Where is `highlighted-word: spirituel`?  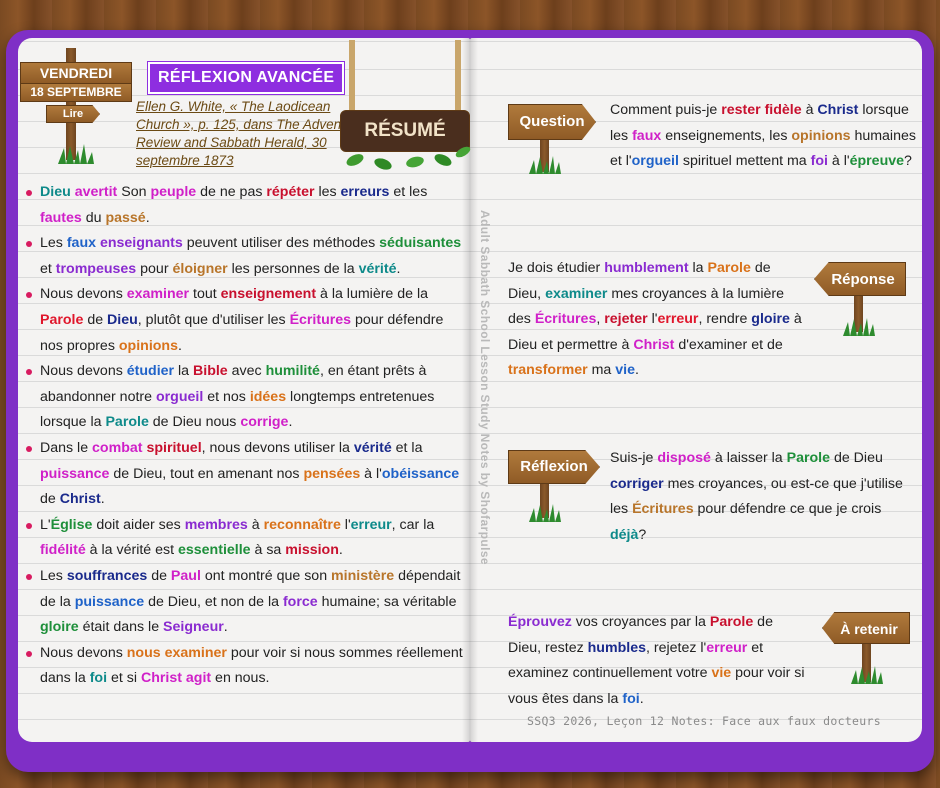
highlighted-word: spirituel is located at coordinates (174, 447).